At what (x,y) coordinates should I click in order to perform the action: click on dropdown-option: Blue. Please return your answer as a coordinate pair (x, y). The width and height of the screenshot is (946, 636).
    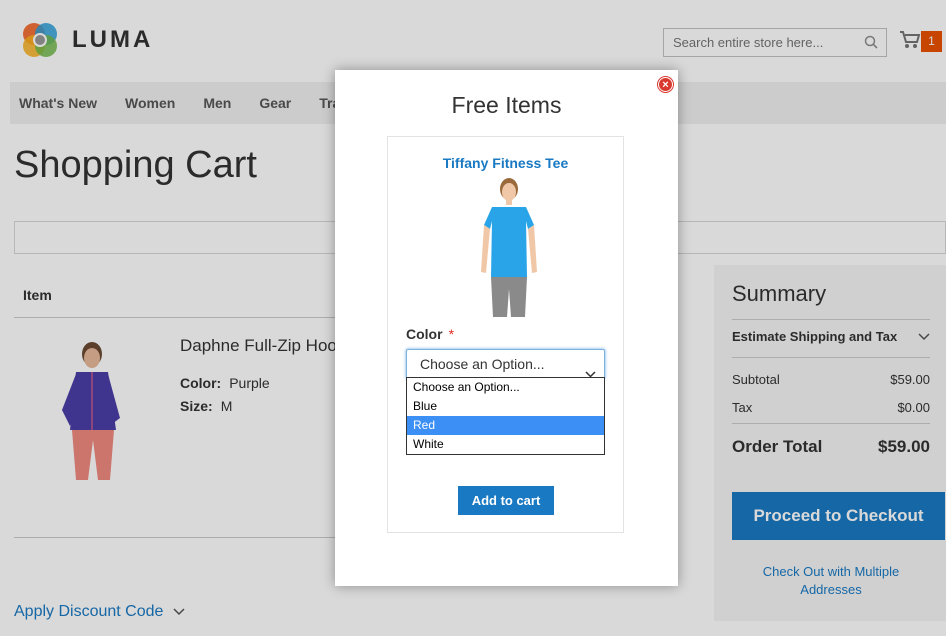
    Looking at the image, I should click on (505, 406).